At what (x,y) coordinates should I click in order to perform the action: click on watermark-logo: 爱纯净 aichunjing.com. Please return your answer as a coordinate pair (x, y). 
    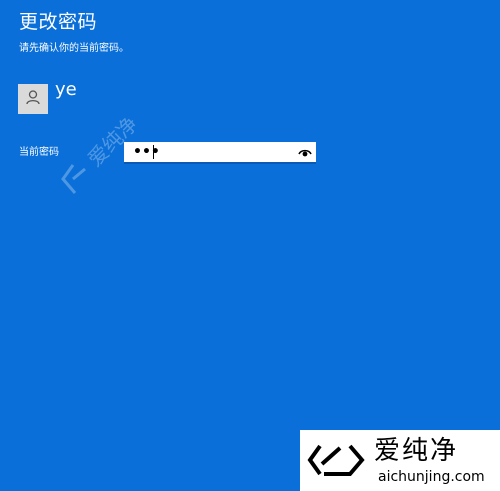
    Looking at the image, I should click on (400, 460).